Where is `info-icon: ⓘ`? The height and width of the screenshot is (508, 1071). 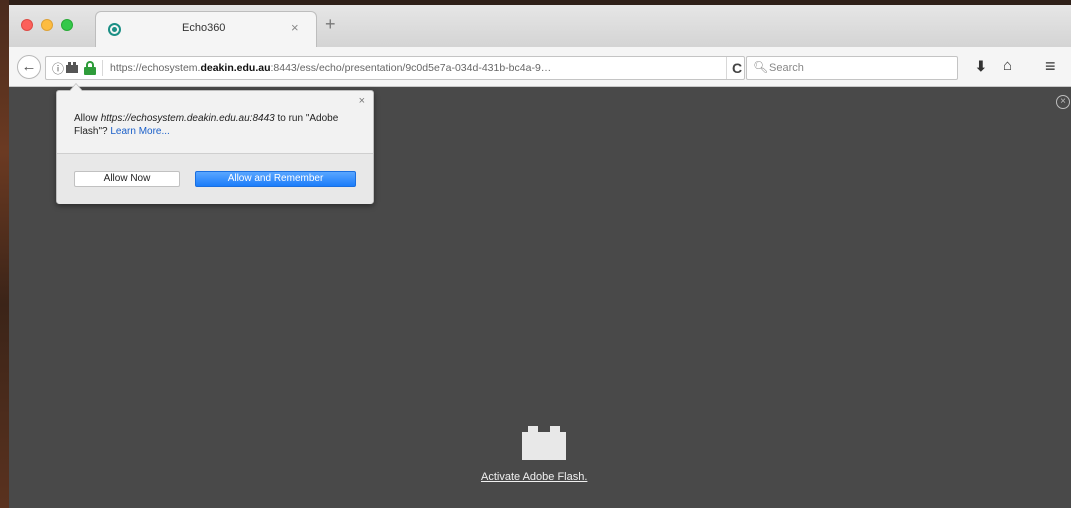
info-icon: ⓘ is located at coordinates (58, 68).